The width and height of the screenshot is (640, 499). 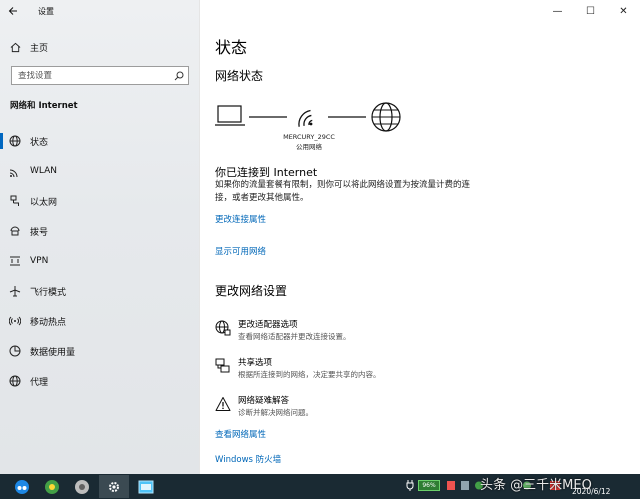 What do you see at coordinates (275, 412) in the screenshot?
I see `option-description: 诊断并解决网络问题。` at bounding box center [275, 412].